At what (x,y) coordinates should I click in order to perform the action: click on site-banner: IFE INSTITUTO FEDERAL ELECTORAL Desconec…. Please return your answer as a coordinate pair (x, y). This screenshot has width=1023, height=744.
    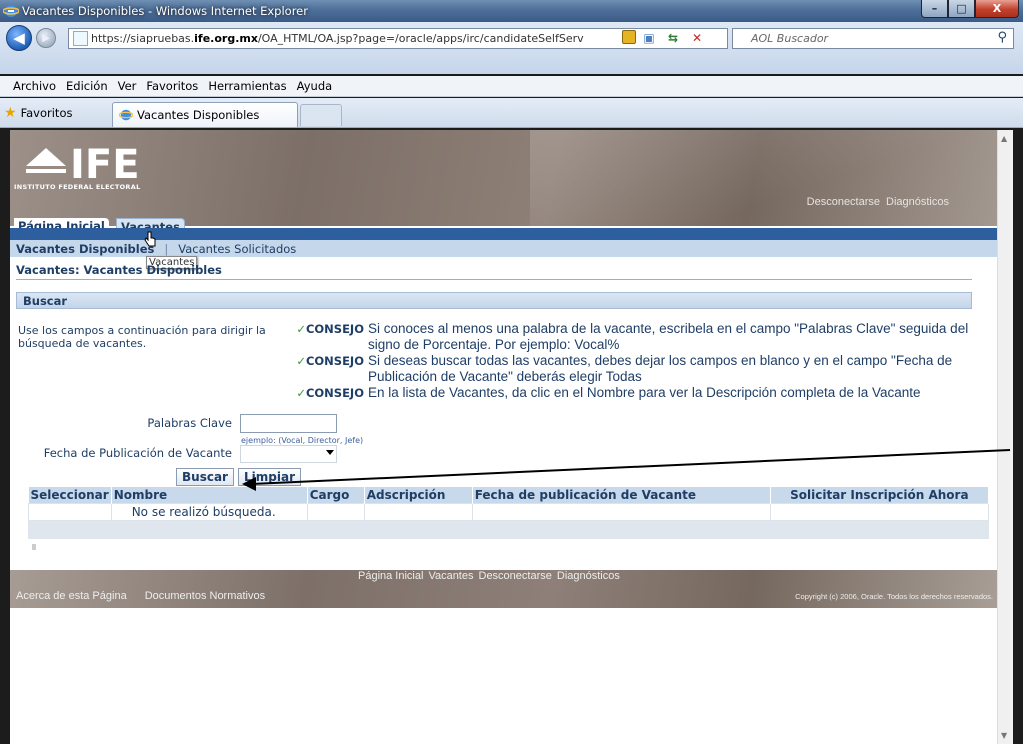
    Looking at the image, I should click on (505, 178).